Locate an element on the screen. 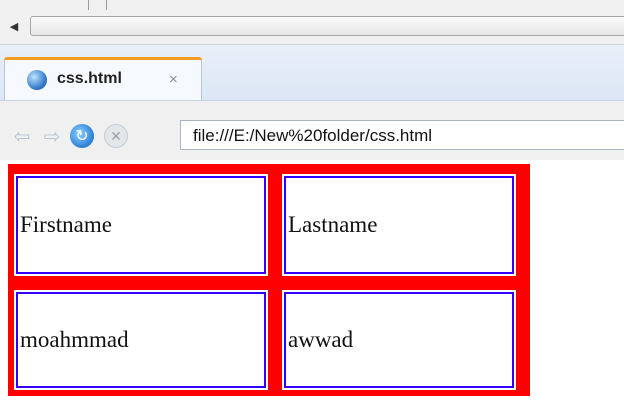 This screenshot has width=624, height=400. table-cell: moahmmad is located at coordinates (141, 340).